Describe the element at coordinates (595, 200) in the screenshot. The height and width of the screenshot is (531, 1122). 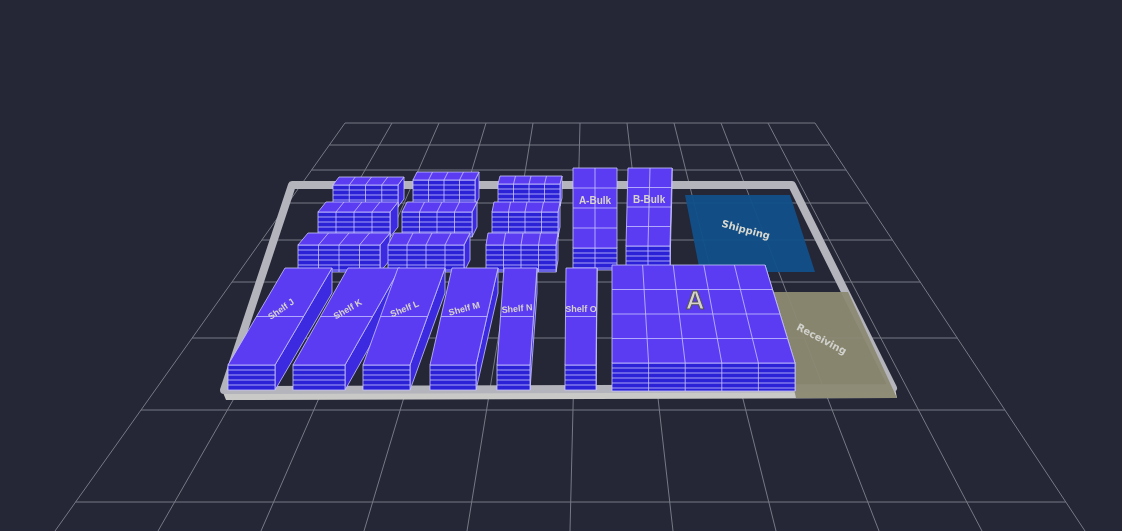
I see `rack-label: A-Bulk` at that location.